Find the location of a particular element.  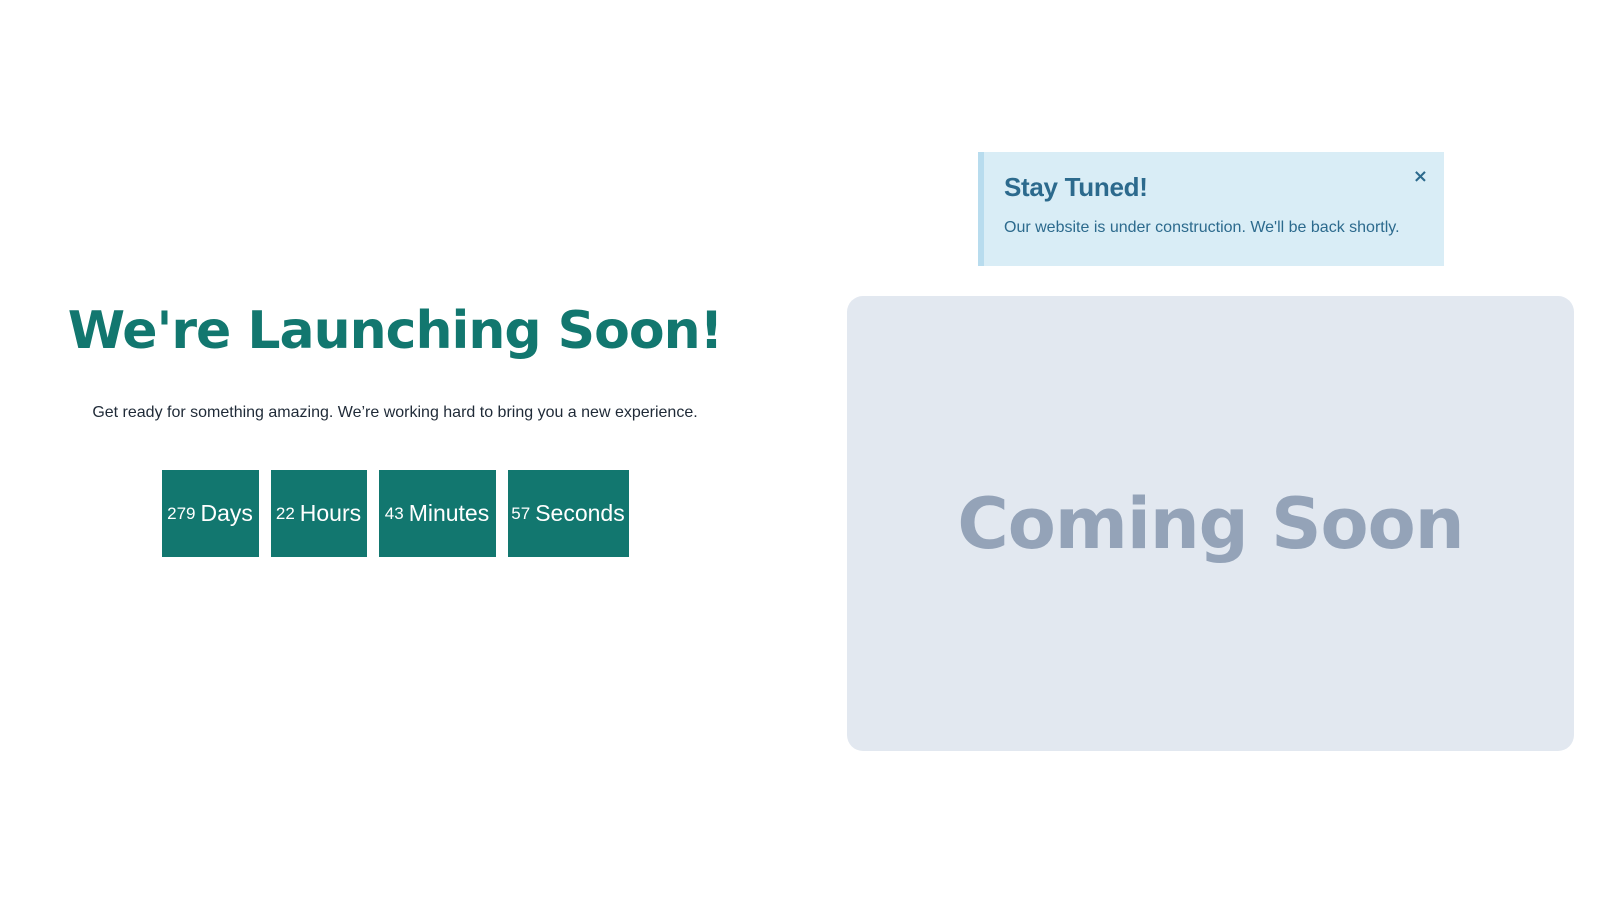

countdown-days: 279 Days is located at coordinates (210, 514).